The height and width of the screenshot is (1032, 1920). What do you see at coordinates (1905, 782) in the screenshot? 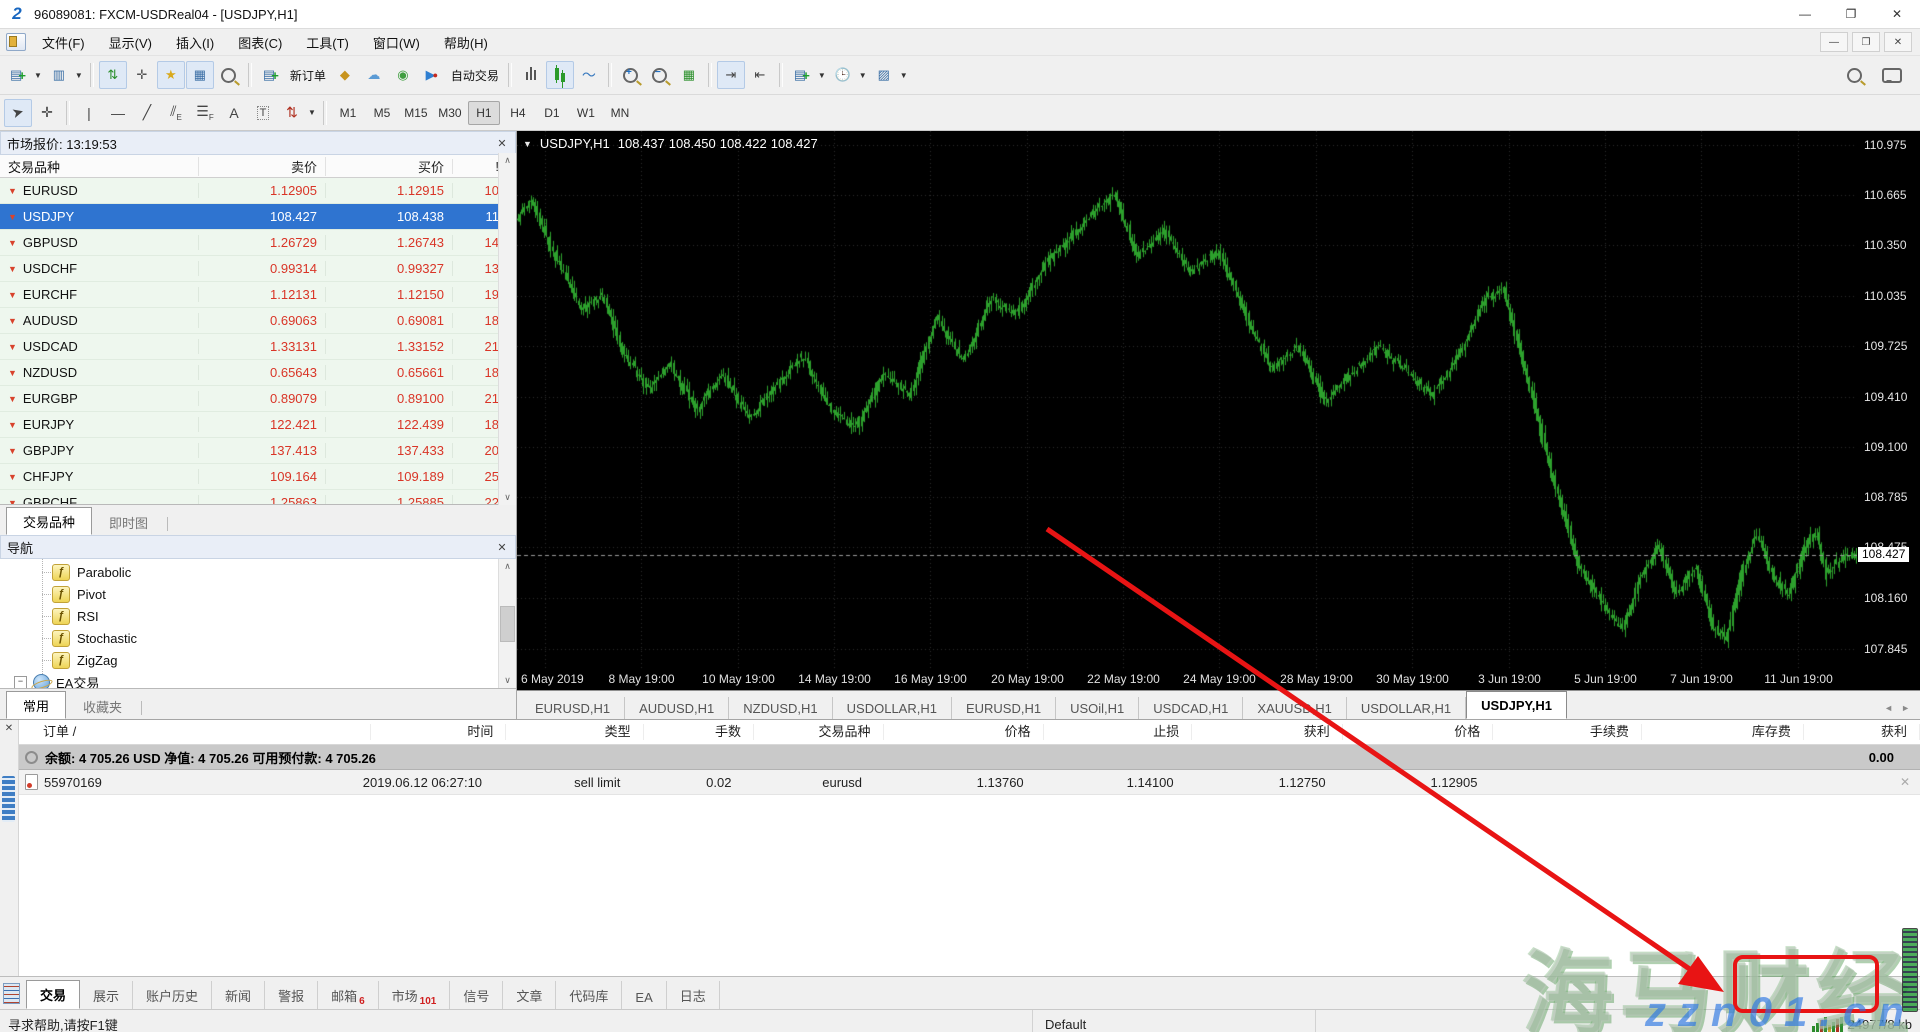
I see `order-close-icon: ✕` at bounding box center [1905, 782].